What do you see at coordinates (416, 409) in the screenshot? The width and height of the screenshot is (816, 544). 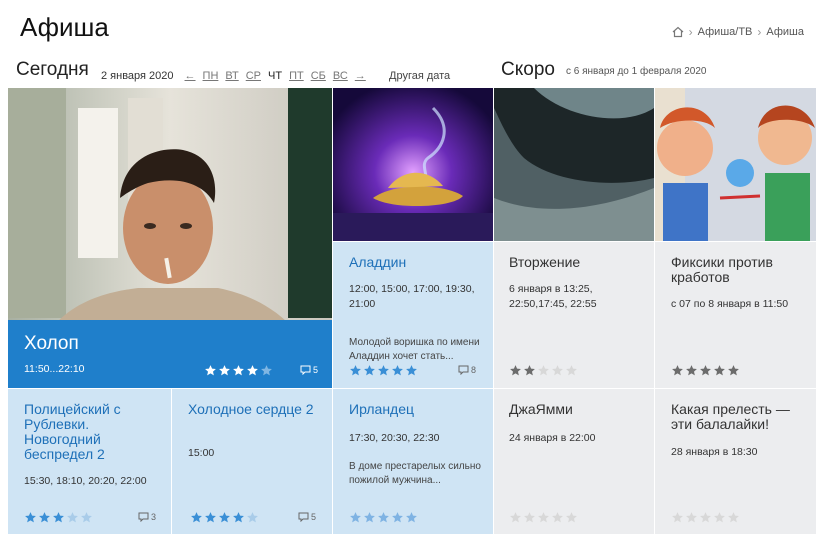 I see `movie-title: Ирландец` at bounding box center [416, 409].